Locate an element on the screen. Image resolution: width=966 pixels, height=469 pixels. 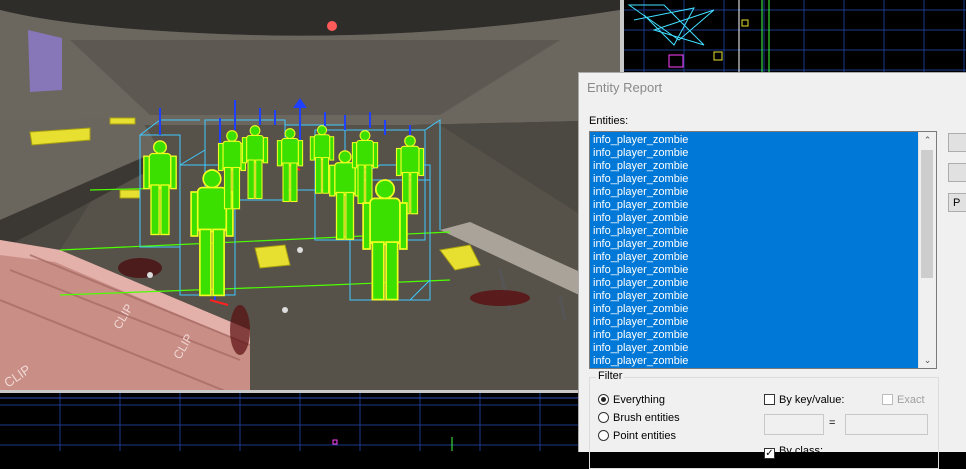
2d-viewport-bottom is located at coordinates (289, 422).